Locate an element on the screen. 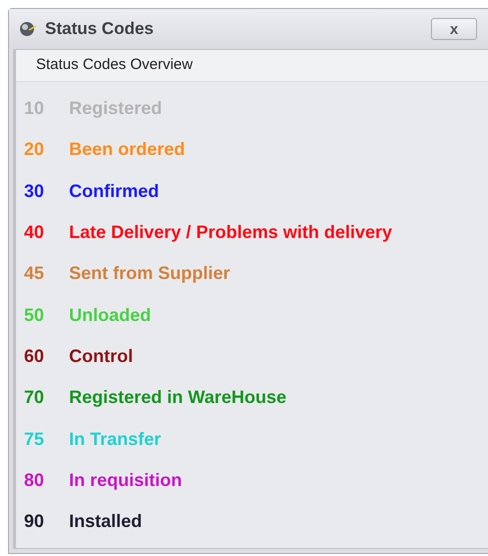  status-code: 80 is located at coordinates (35, 480).